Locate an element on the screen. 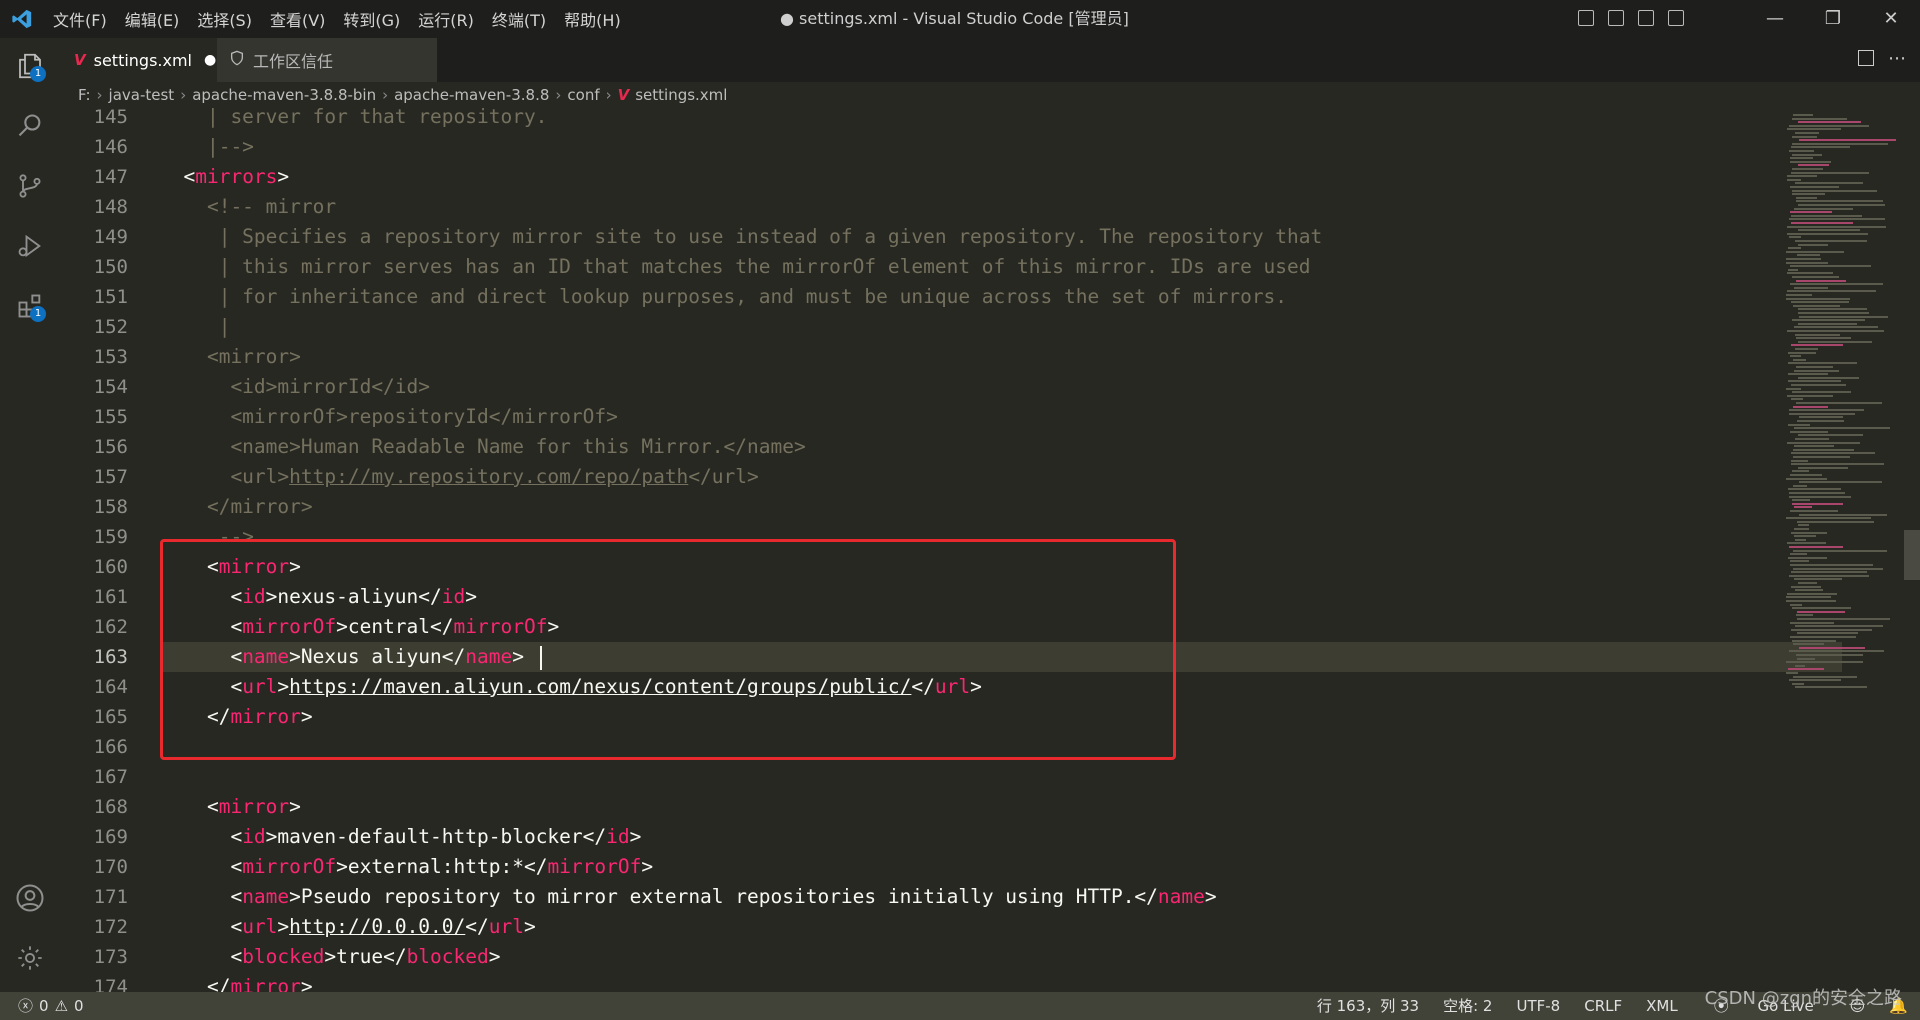  code-line: <mirrorOf>external:http:*</mirrorOf> is located at coordinates (406, 867).